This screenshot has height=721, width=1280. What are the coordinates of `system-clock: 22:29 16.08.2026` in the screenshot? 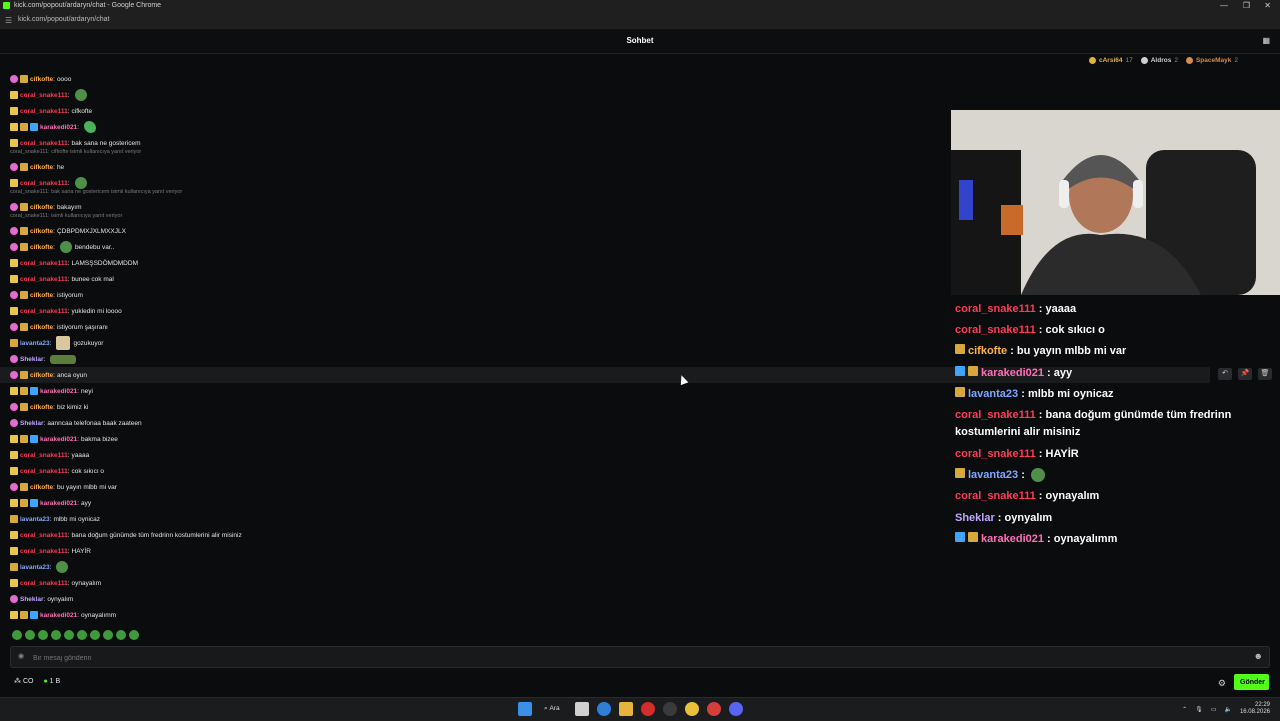 It's located at (1255, 709).